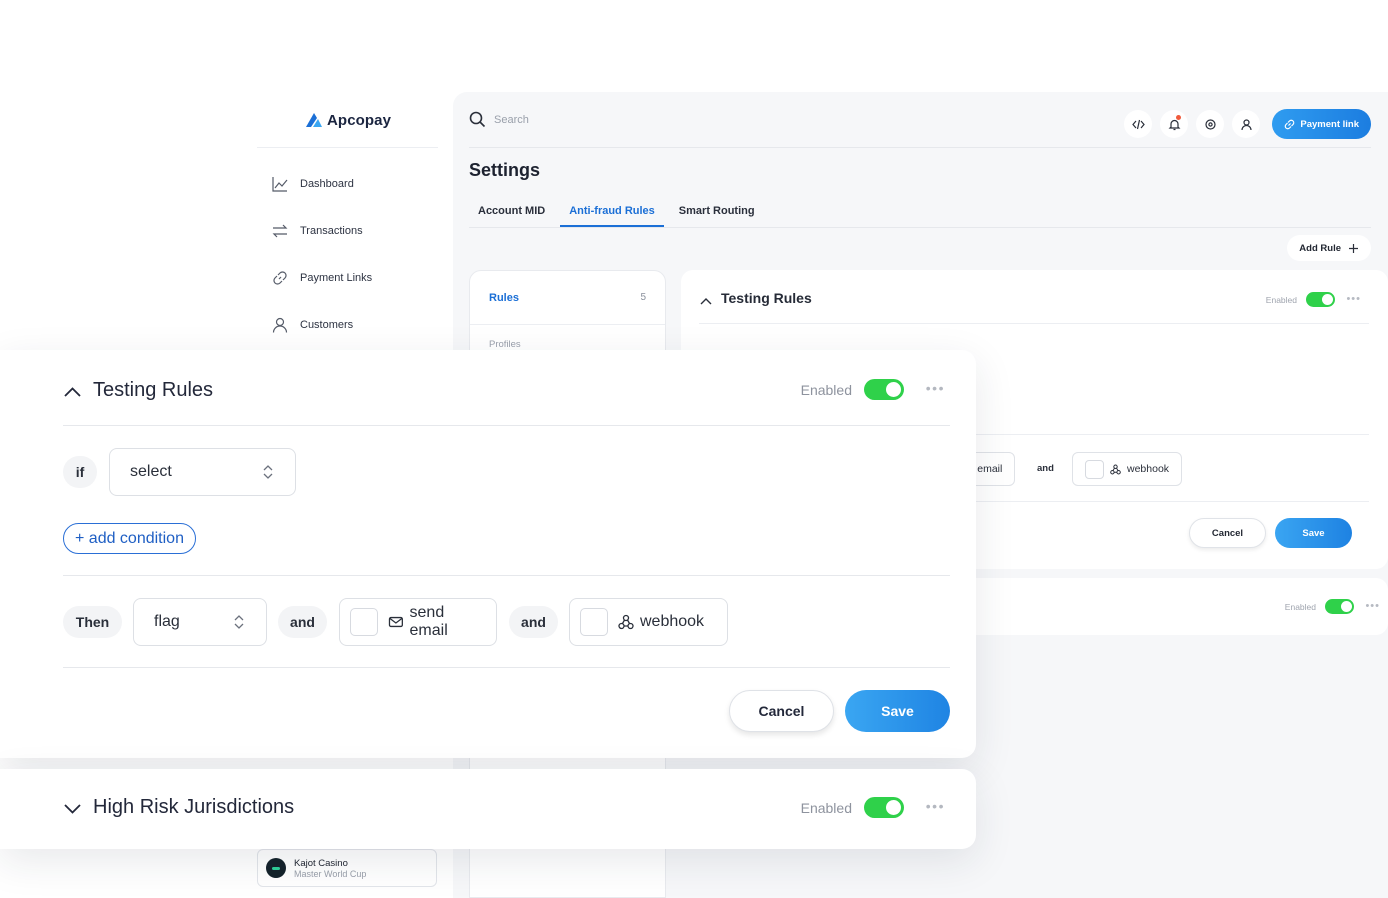 Image resolution: width=1388 pixels, height=898 pixels. Describe the element at coordinates (920, 147) in the screenshot. I see `topbar-divider` at that location.